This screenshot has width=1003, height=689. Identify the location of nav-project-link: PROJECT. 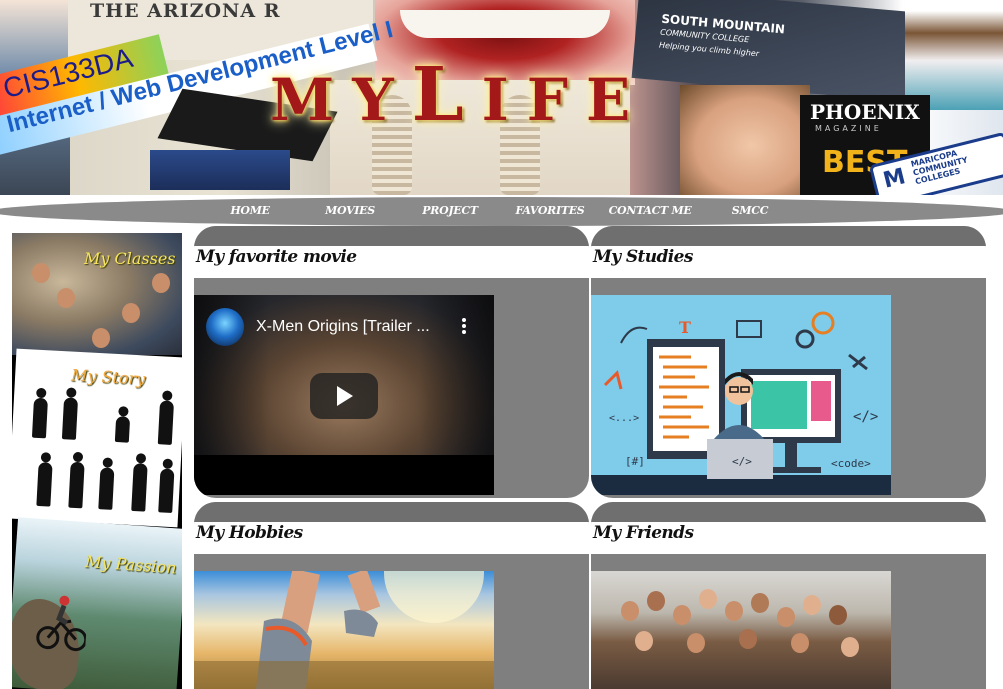
(450, 211).